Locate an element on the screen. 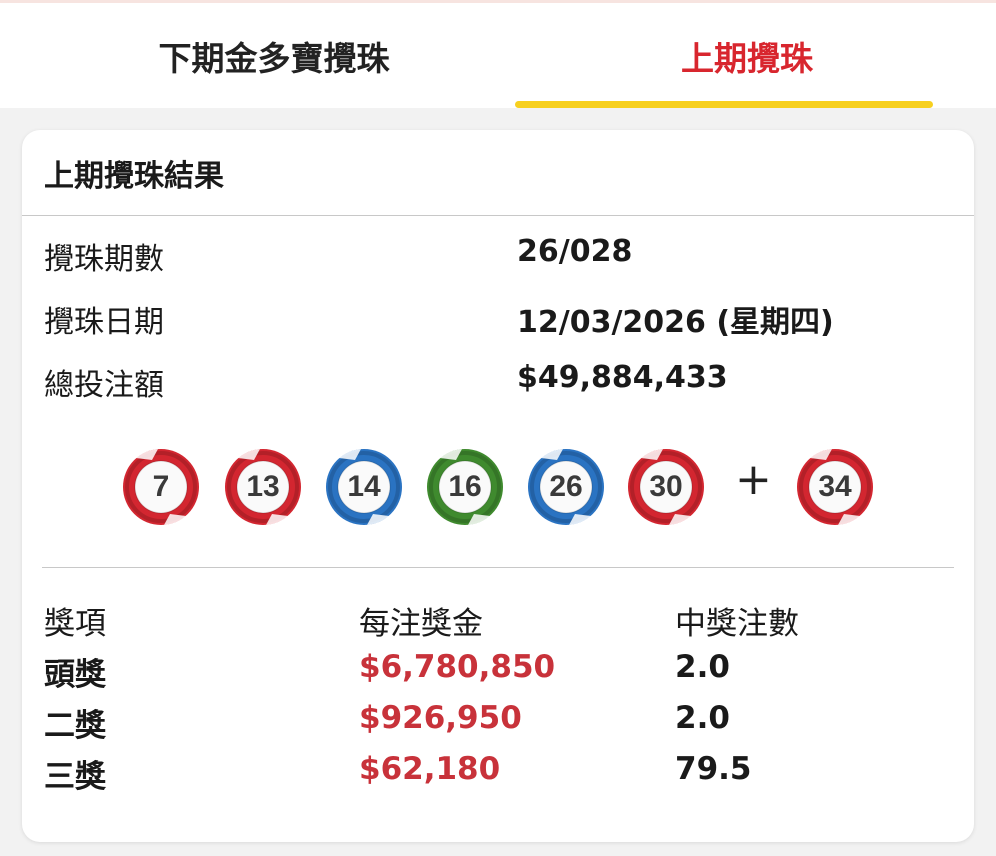 The width and height of the screenshot is (996, 856). draw-date-label: 攪珠日期 is located at coordinates (104, 322).